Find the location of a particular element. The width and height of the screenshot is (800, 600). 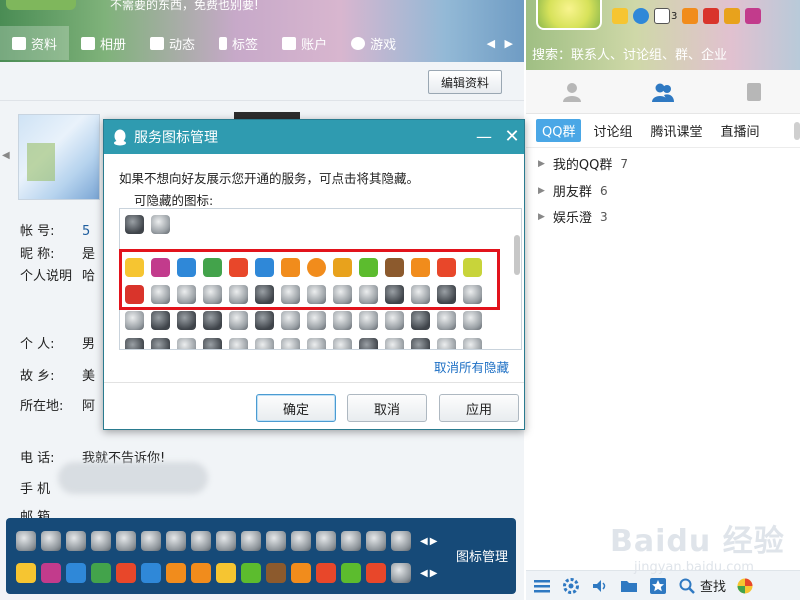

phone-icon is located at coordinates (446, 320).